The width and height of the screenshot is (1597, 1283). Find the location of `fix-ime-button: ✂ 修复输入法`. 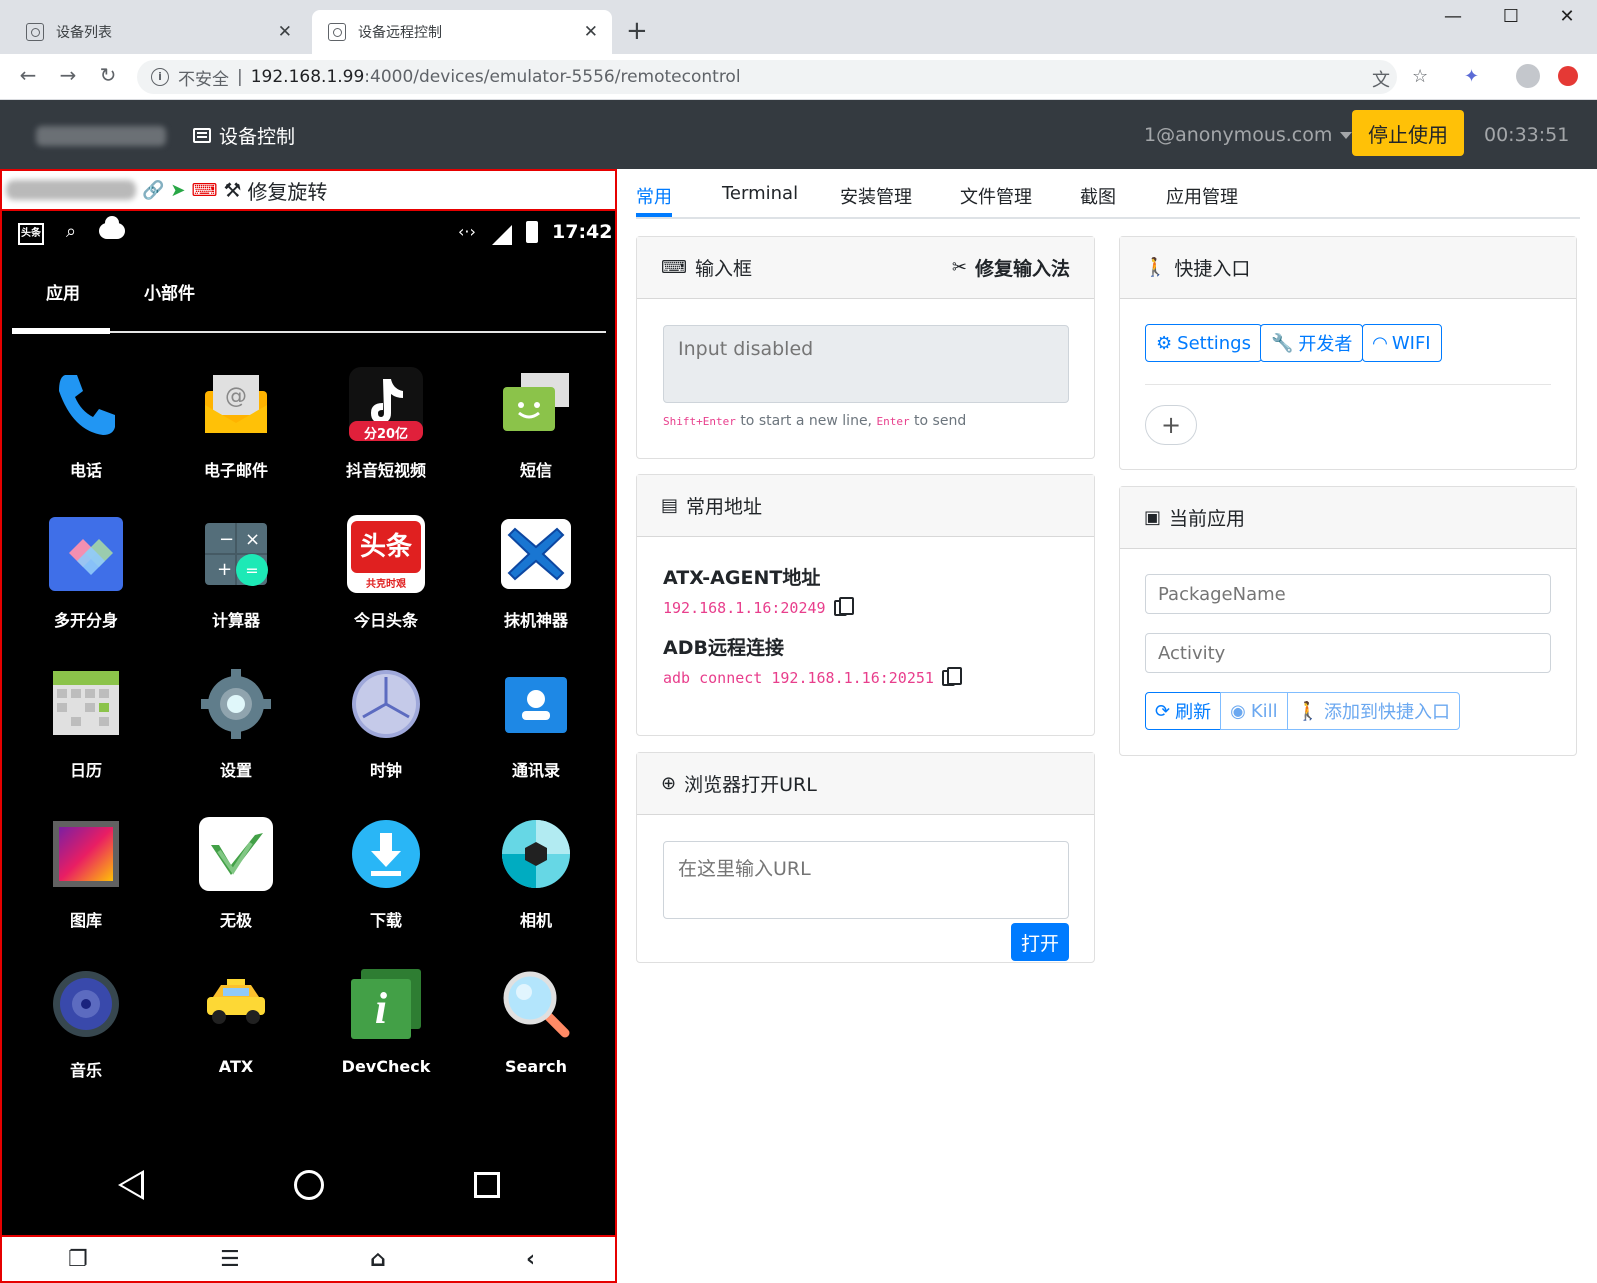

fix-ime-button: ✂ 修复输入法 is located at coordinates (1011, 267).